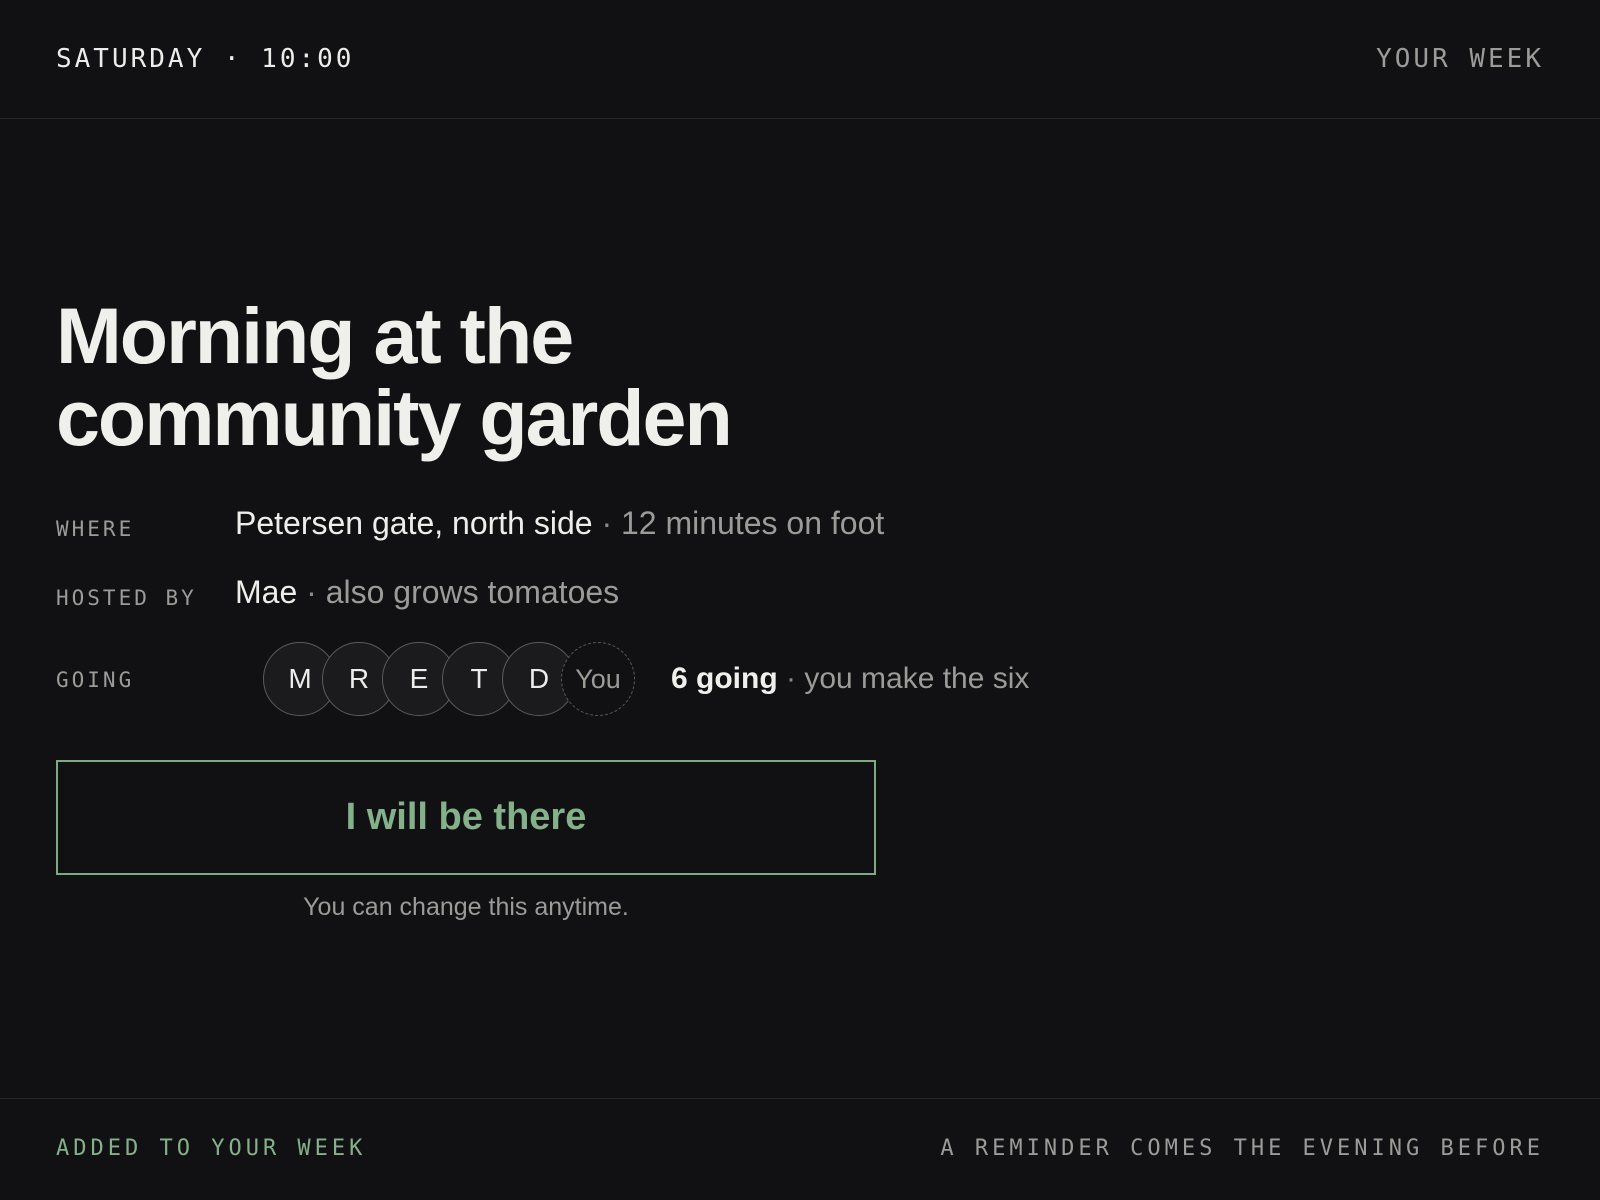 Image resolution: width=1600 pixels, height=1200 pixels. I want to click on rsvp-hint: You can change this anytime., so click(466, 907).